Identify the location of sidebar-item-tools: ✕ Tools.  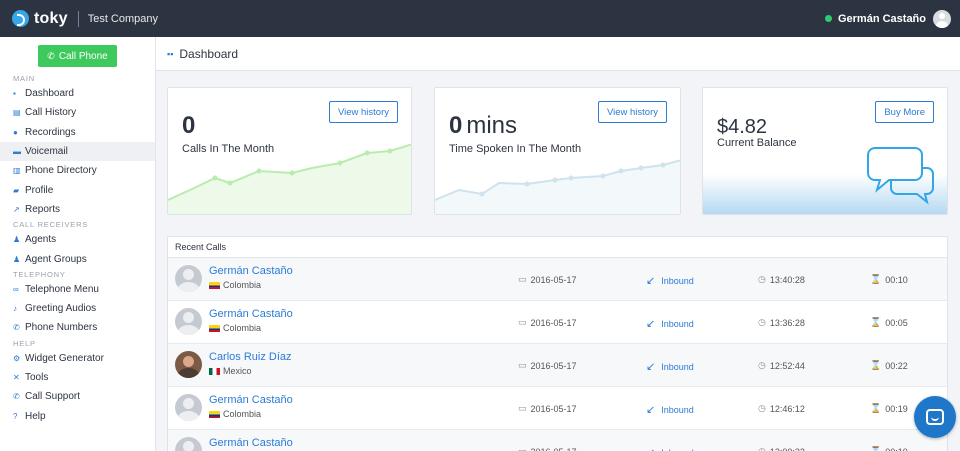
(77, 377).